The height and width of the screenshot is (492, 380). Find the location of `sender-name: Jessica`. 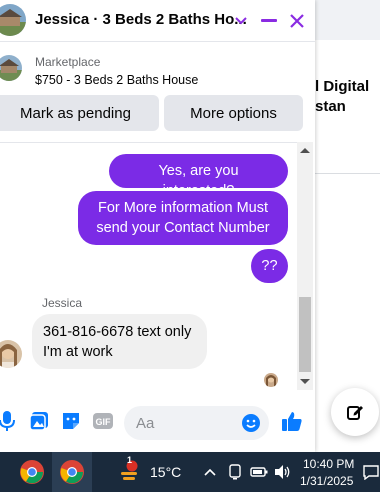

sender-name: Jessica is located at coordinates (62, 303).